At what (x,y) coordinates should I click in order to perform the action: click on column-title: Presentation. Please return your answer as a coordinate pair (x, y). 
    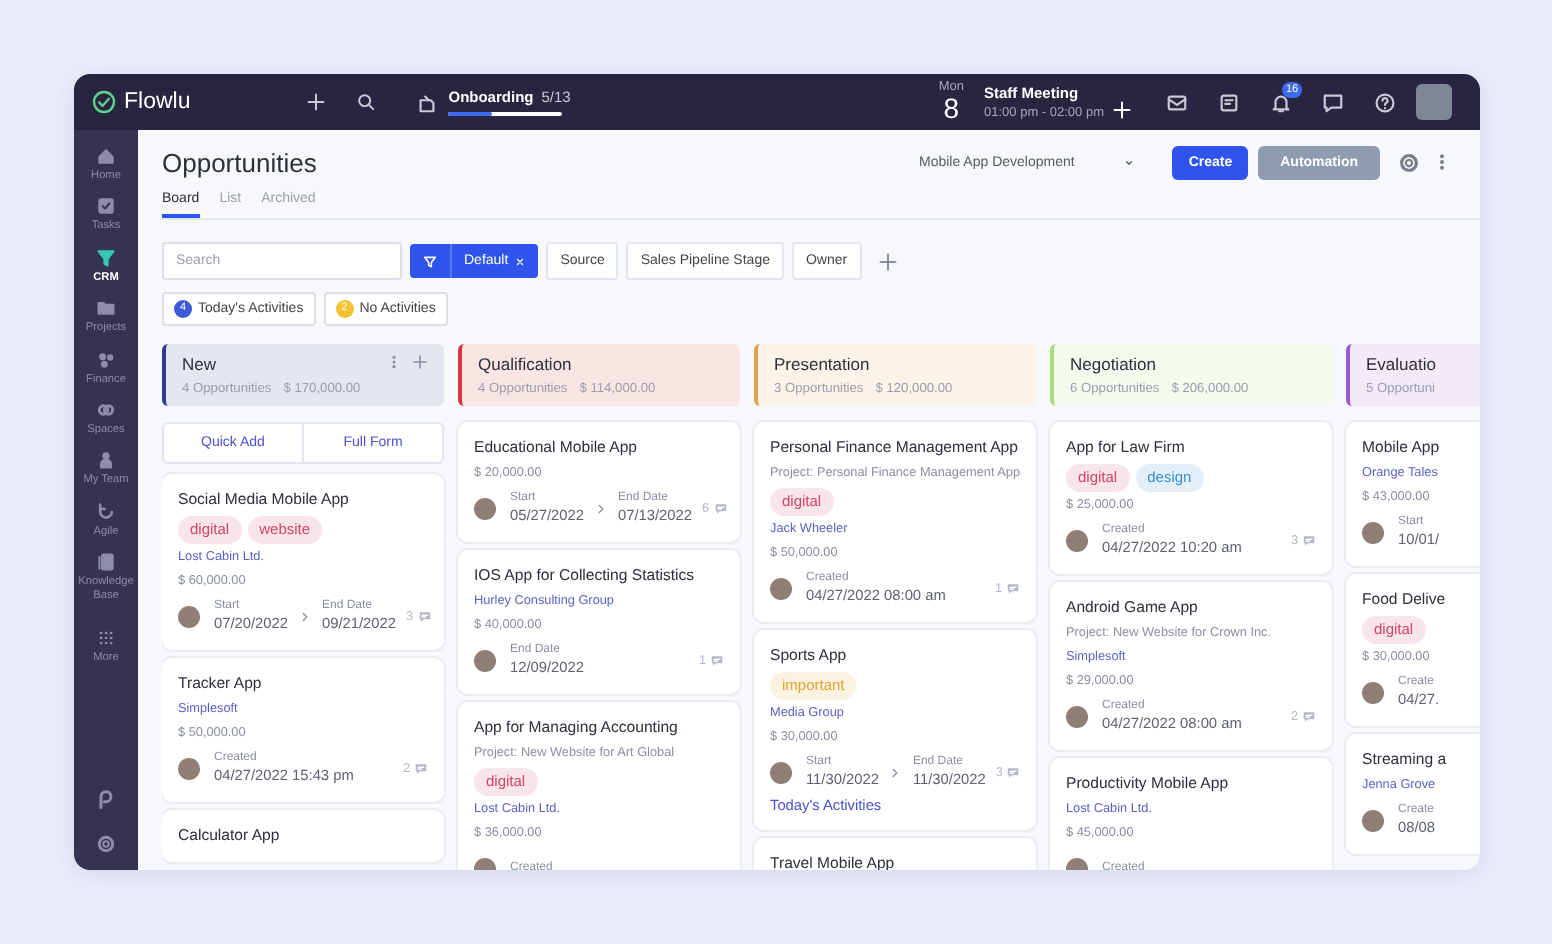
    Looking at the image, I should click on (823, 364).